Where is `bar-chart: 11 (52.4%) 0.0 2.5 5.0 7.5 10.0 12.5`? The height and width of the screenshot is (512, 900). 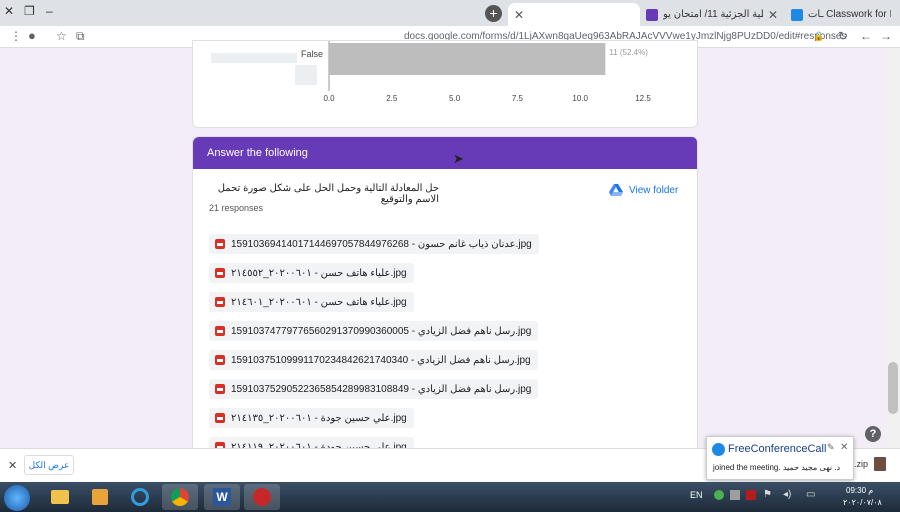
bar-chart: 11 (52.4%) 0.0 2.5 5.0 7.5 10.0 12.5 is located at coordinates (487, 72).